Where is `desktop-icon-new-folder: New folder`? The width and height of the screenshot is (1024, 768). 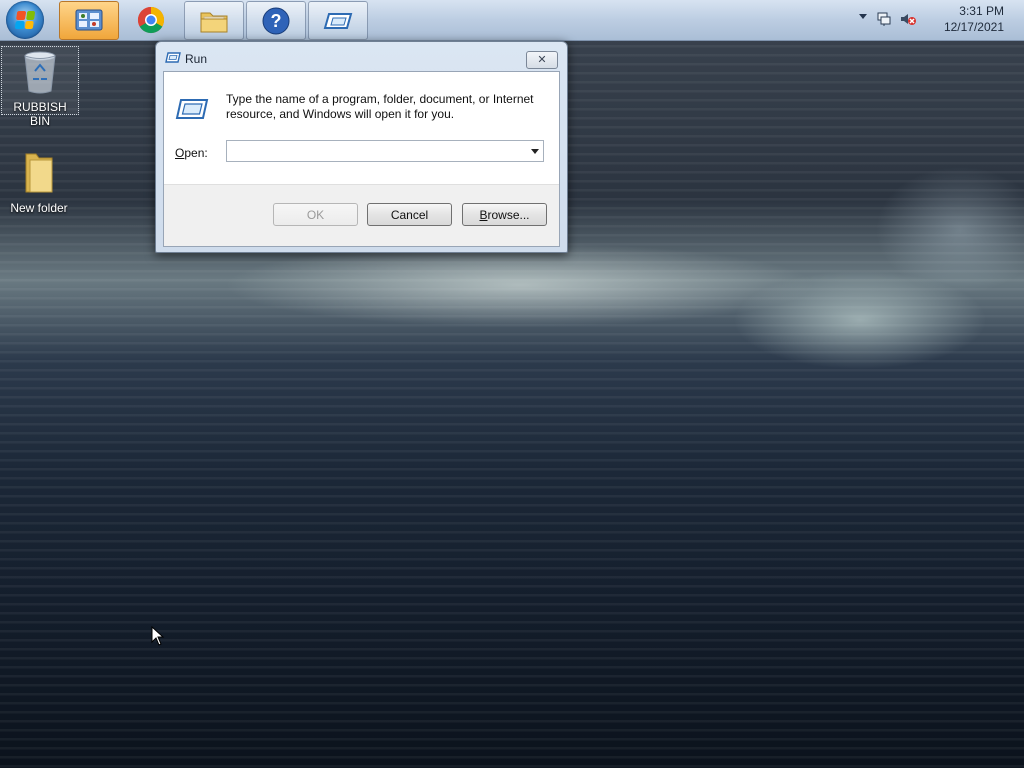 desktop-icon-new-folder: New folder is located at coordinates (39, 182).